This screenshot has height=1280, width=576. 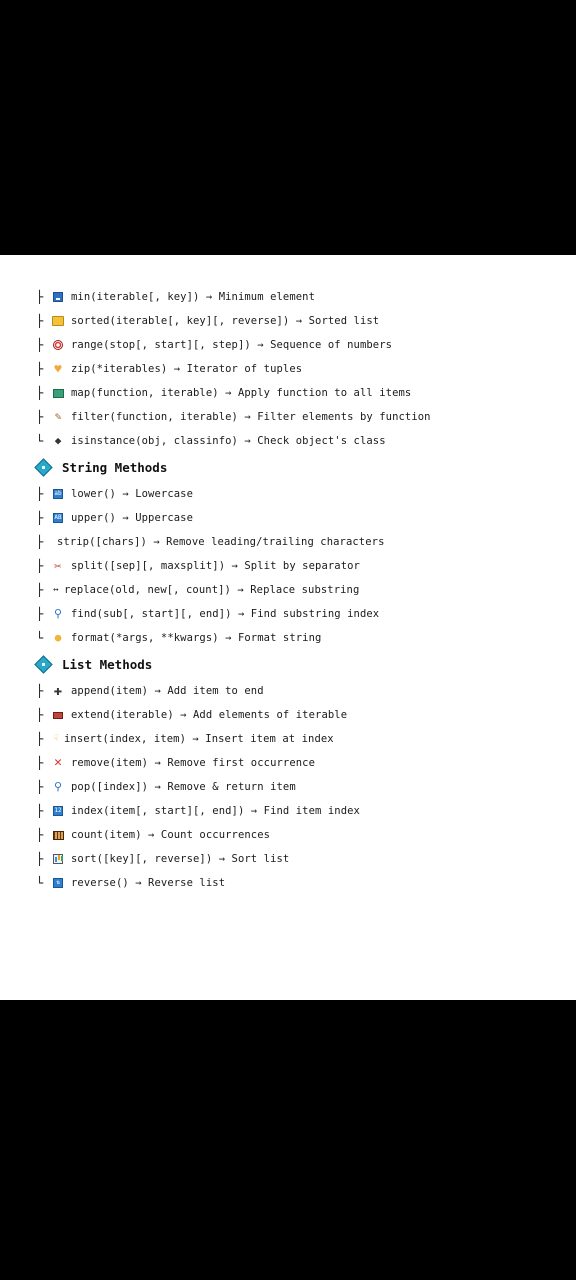 I want to click on uppercase-icon: AB, so click(x=58, y=518).